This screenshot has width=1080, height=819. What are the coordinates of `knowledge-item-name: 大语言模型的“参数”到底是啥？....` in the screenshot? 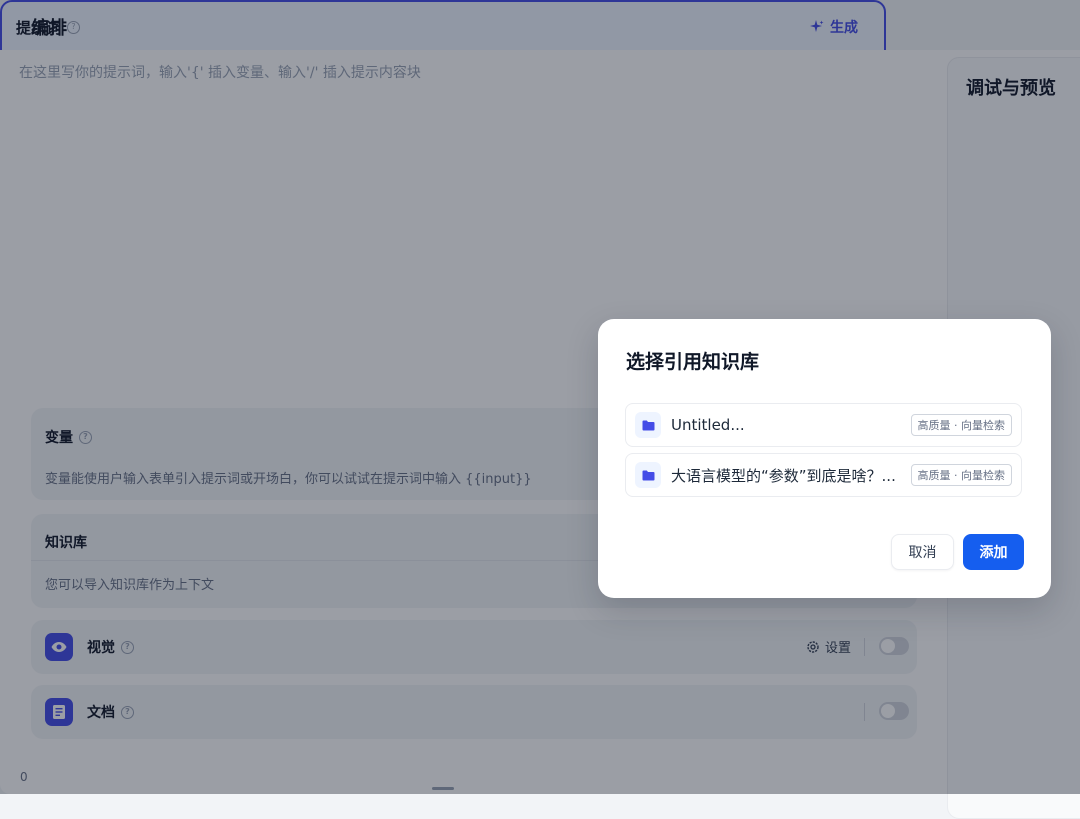 It's located at (784, 475).